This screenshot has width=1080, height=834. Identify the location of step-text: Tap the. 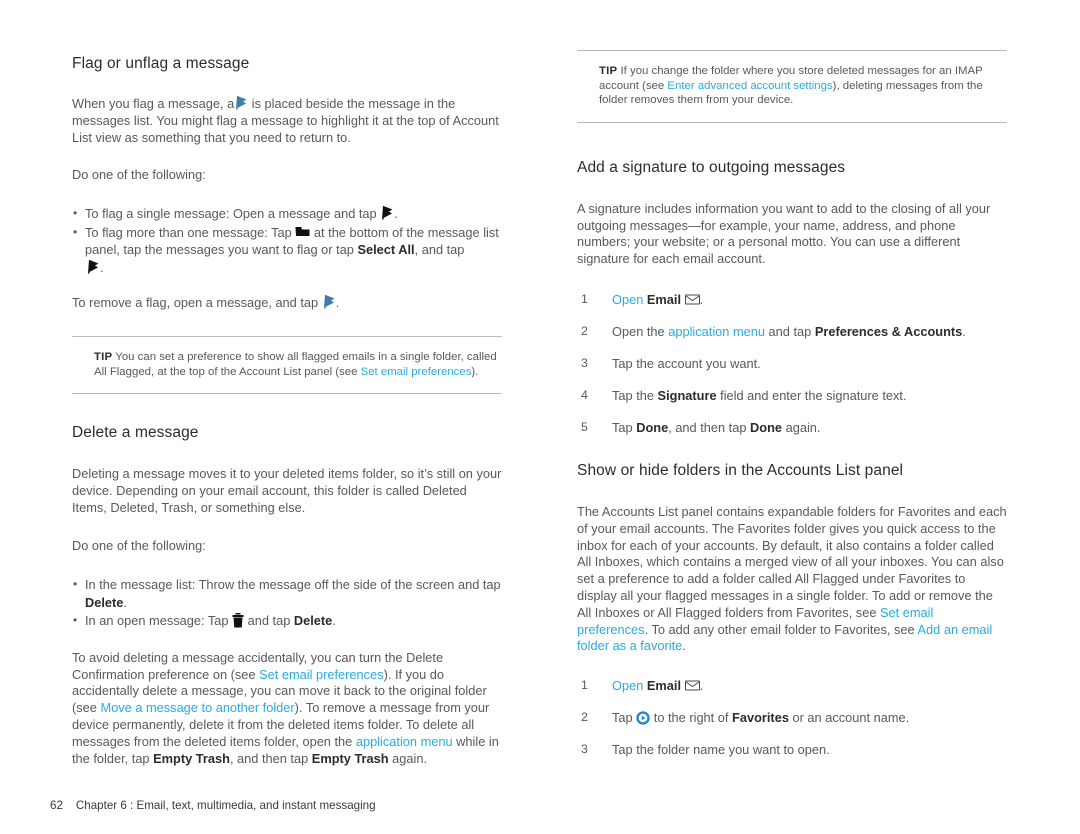
(633, 395).